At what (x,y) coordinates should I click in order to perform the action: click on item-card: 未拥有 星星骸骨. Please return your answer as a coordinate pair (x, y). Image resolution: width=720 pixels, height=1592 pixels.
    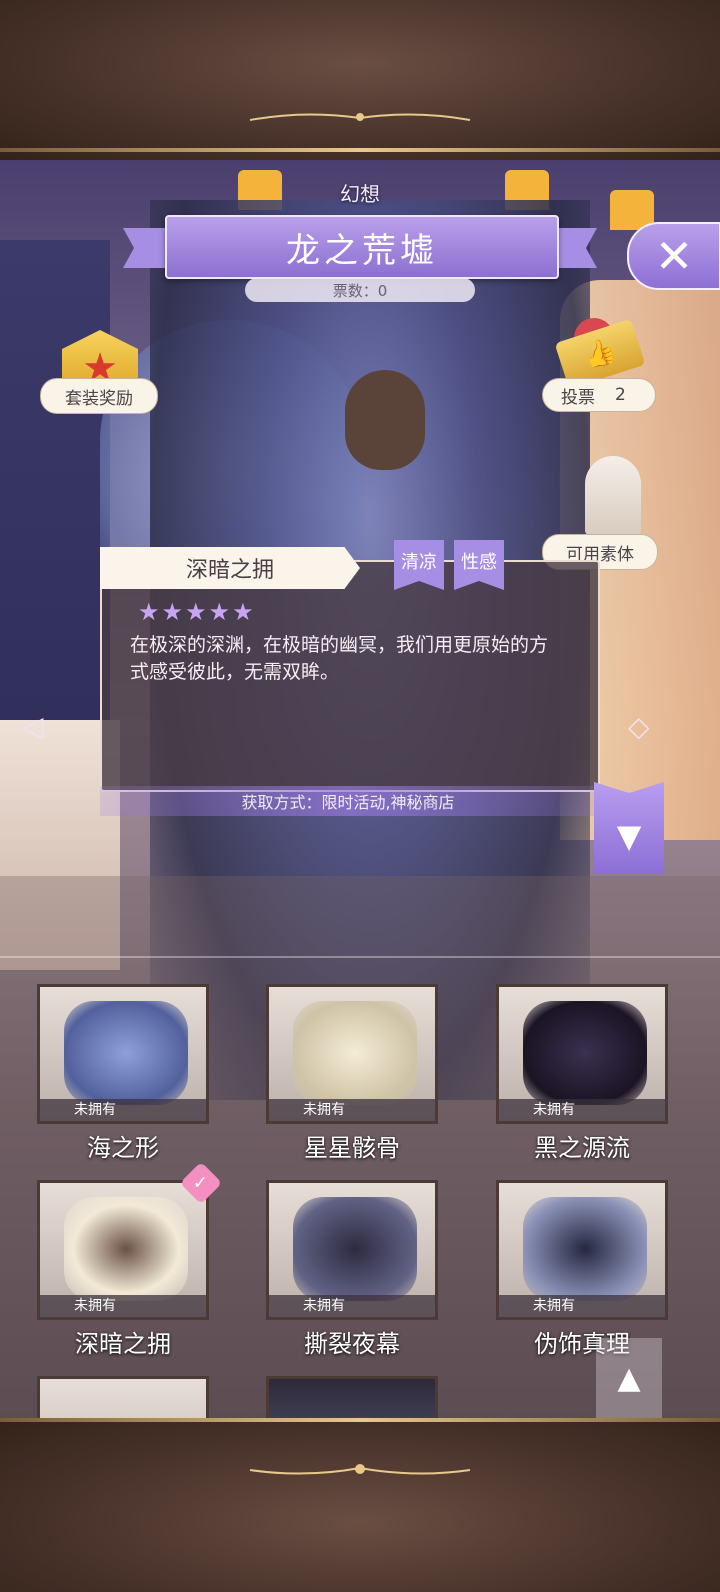
    Looking at the image, I should click on (352, 1073).